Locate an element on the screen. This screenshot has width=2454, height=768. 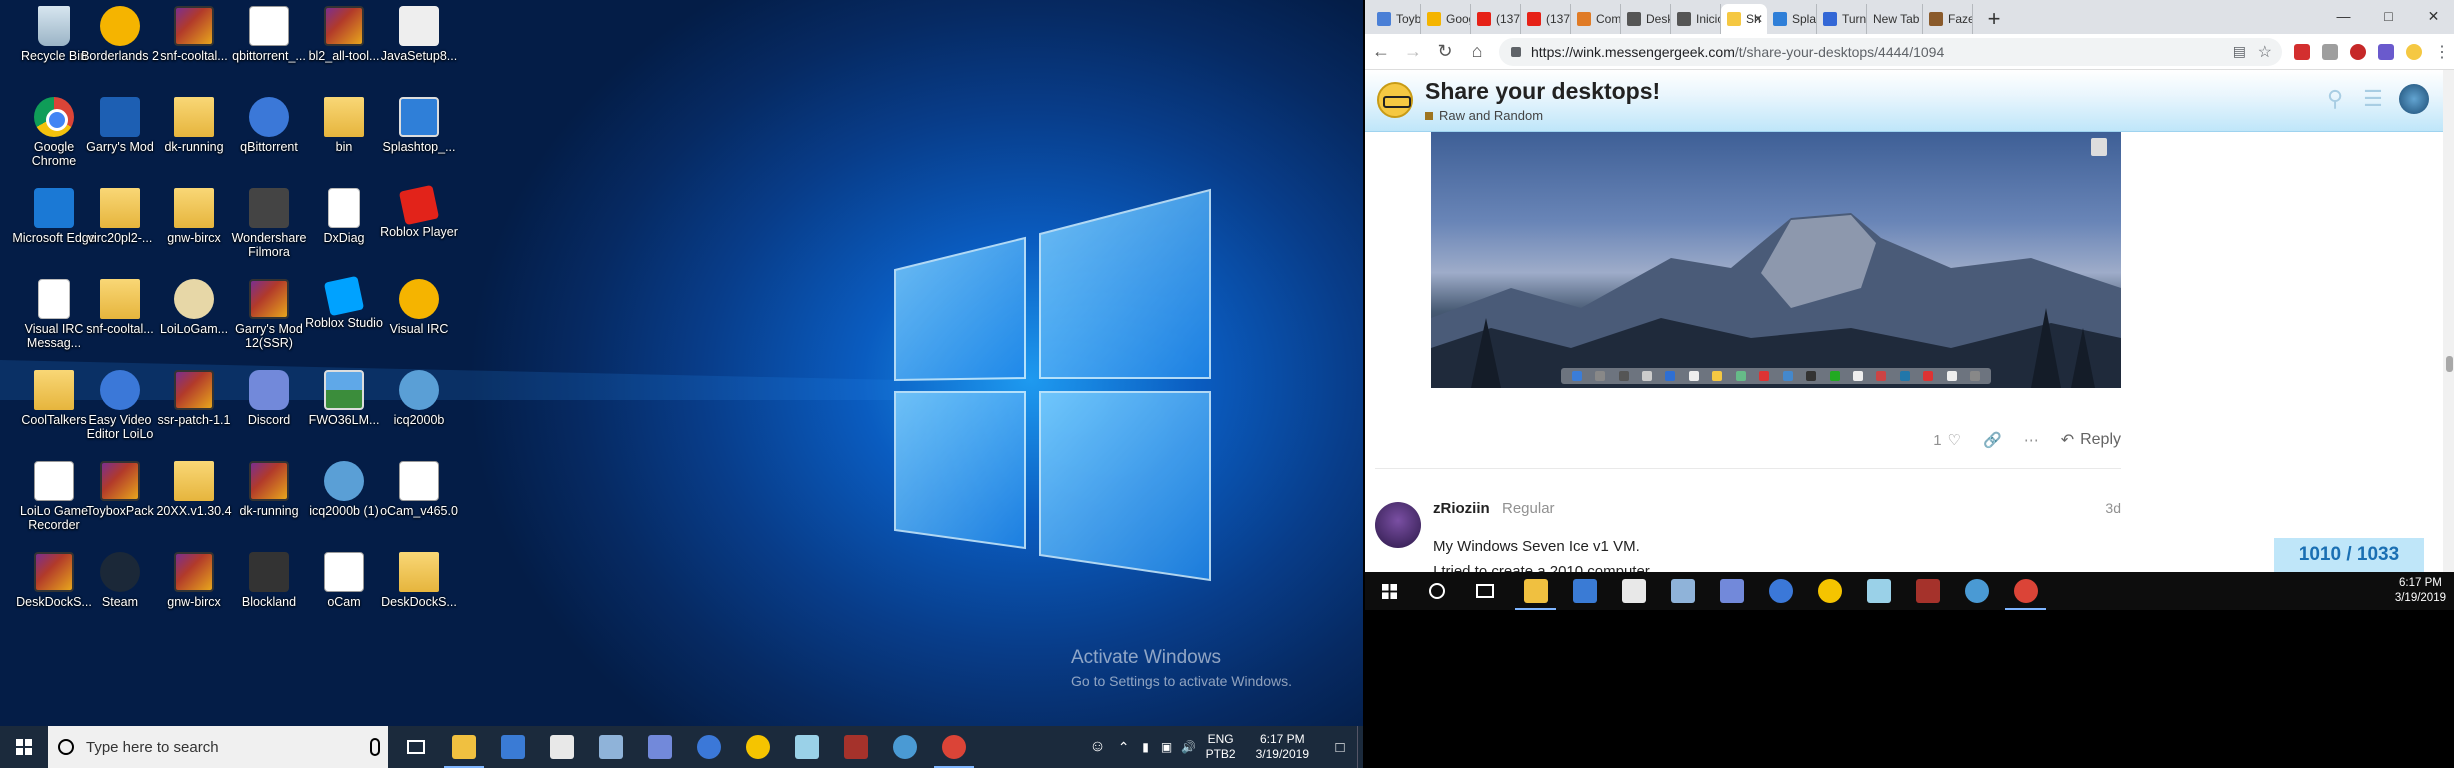
desktop-icon: oCam_v465.0 is located at coordinates (419, 500).